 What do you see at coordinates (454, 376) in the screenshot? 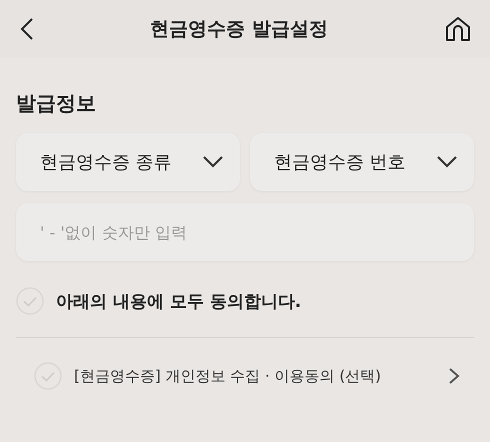
I see `chevron-right-icon` at bounding box center [454, 376].